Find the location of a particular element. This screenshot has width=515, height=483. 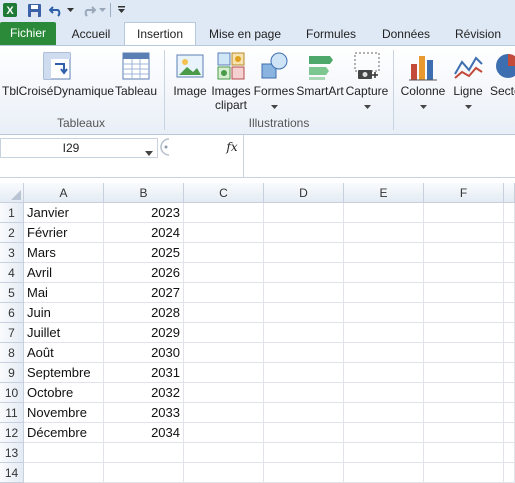

formula-bar-splitter is located at coordinates (169, 147).